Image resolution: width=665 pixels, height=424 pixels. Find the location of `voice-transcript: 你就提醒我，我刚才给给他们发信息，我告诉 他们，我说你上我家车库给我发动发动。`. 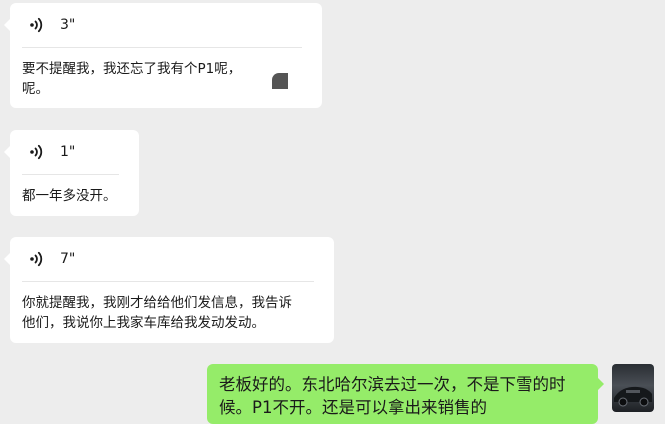

voice-transcript: 你就提醒我，我刚才给给他们发信息，我告诉 他们，我说你上我家车库给我发动发动。 is located at coordinates (157, 313).